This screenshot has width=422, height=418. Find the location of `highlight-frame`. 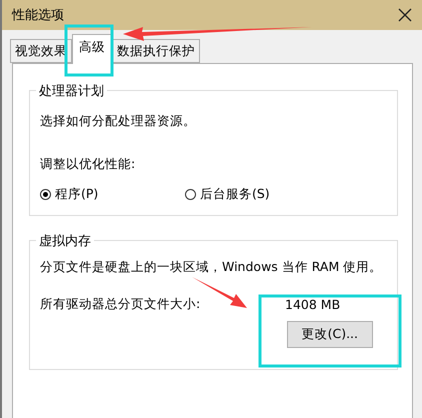

highlight-frame is located at coordinates (89, 50).